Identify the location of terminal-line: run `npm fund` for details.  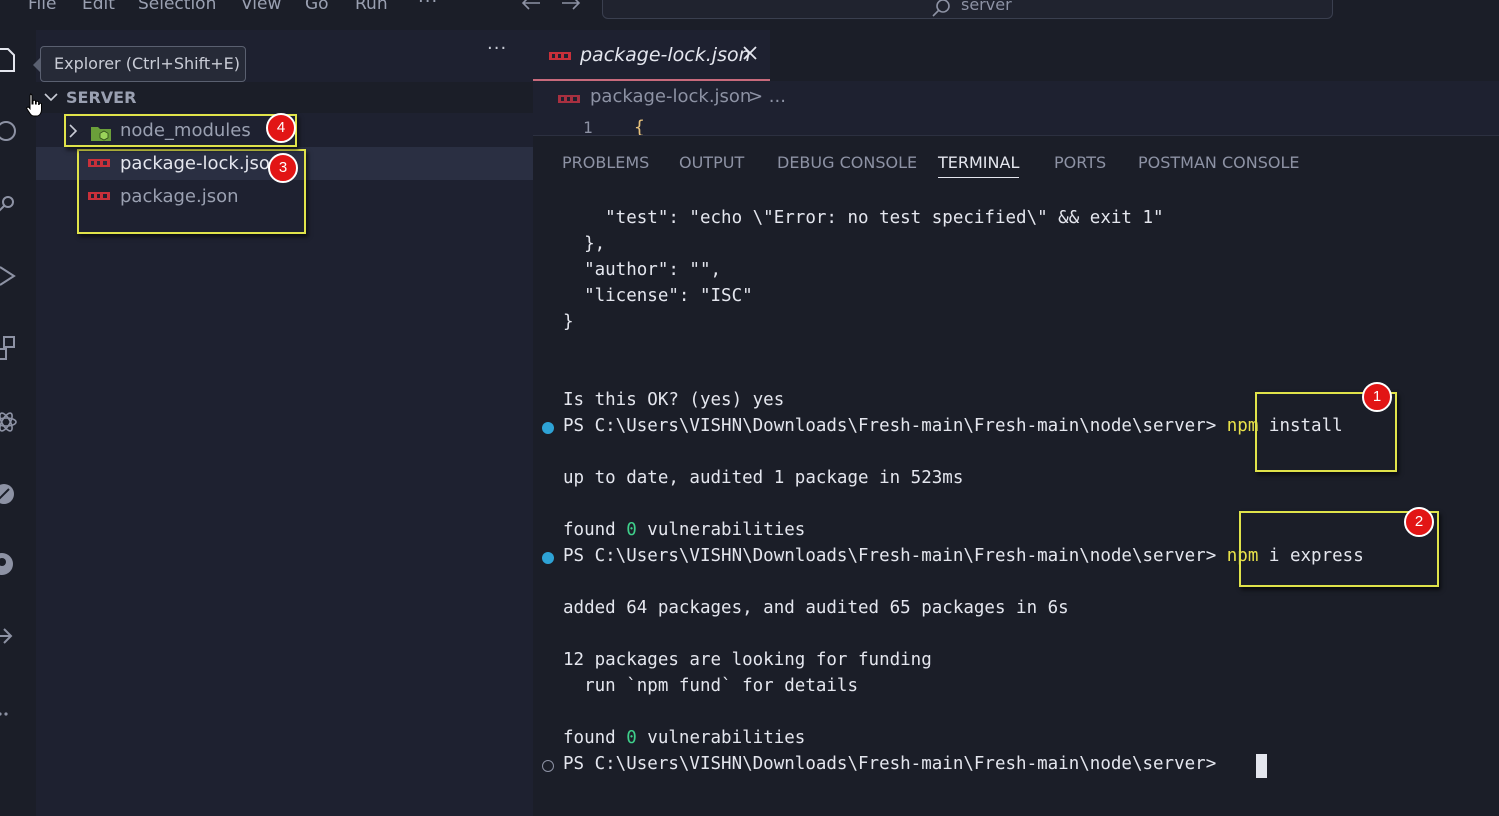
(711, 686).